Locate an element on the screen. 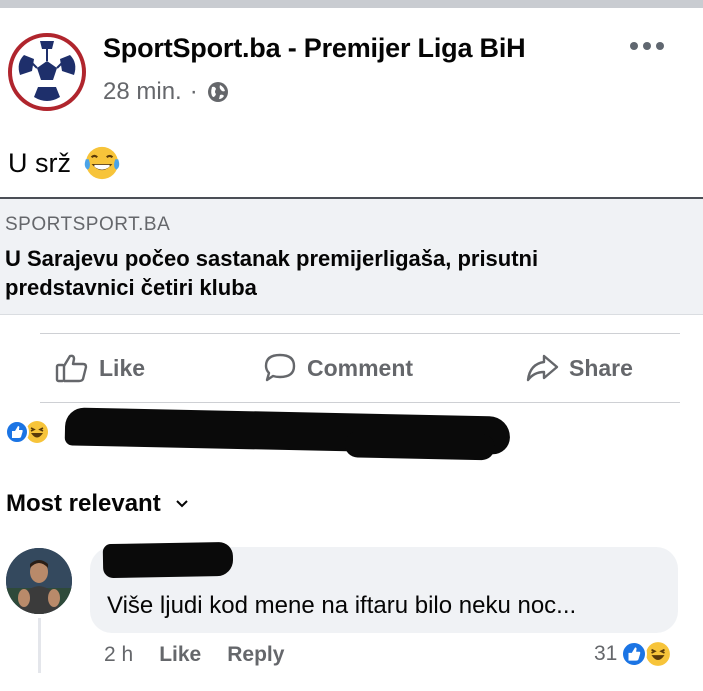 The height and width of the screenshot is (691, 703). share-label: Share is located at coordinates (601, 367).